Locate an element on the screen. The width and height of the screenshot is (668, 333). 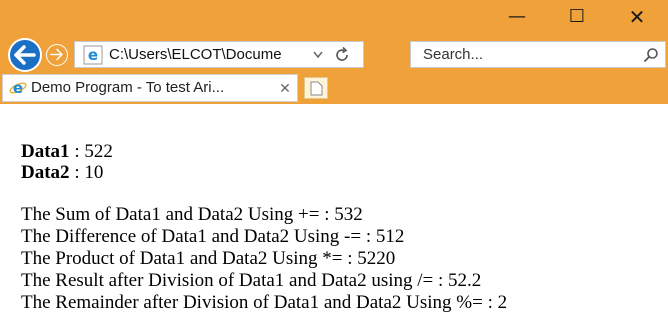
new-tab-icon is located at coordinates (316, 88).